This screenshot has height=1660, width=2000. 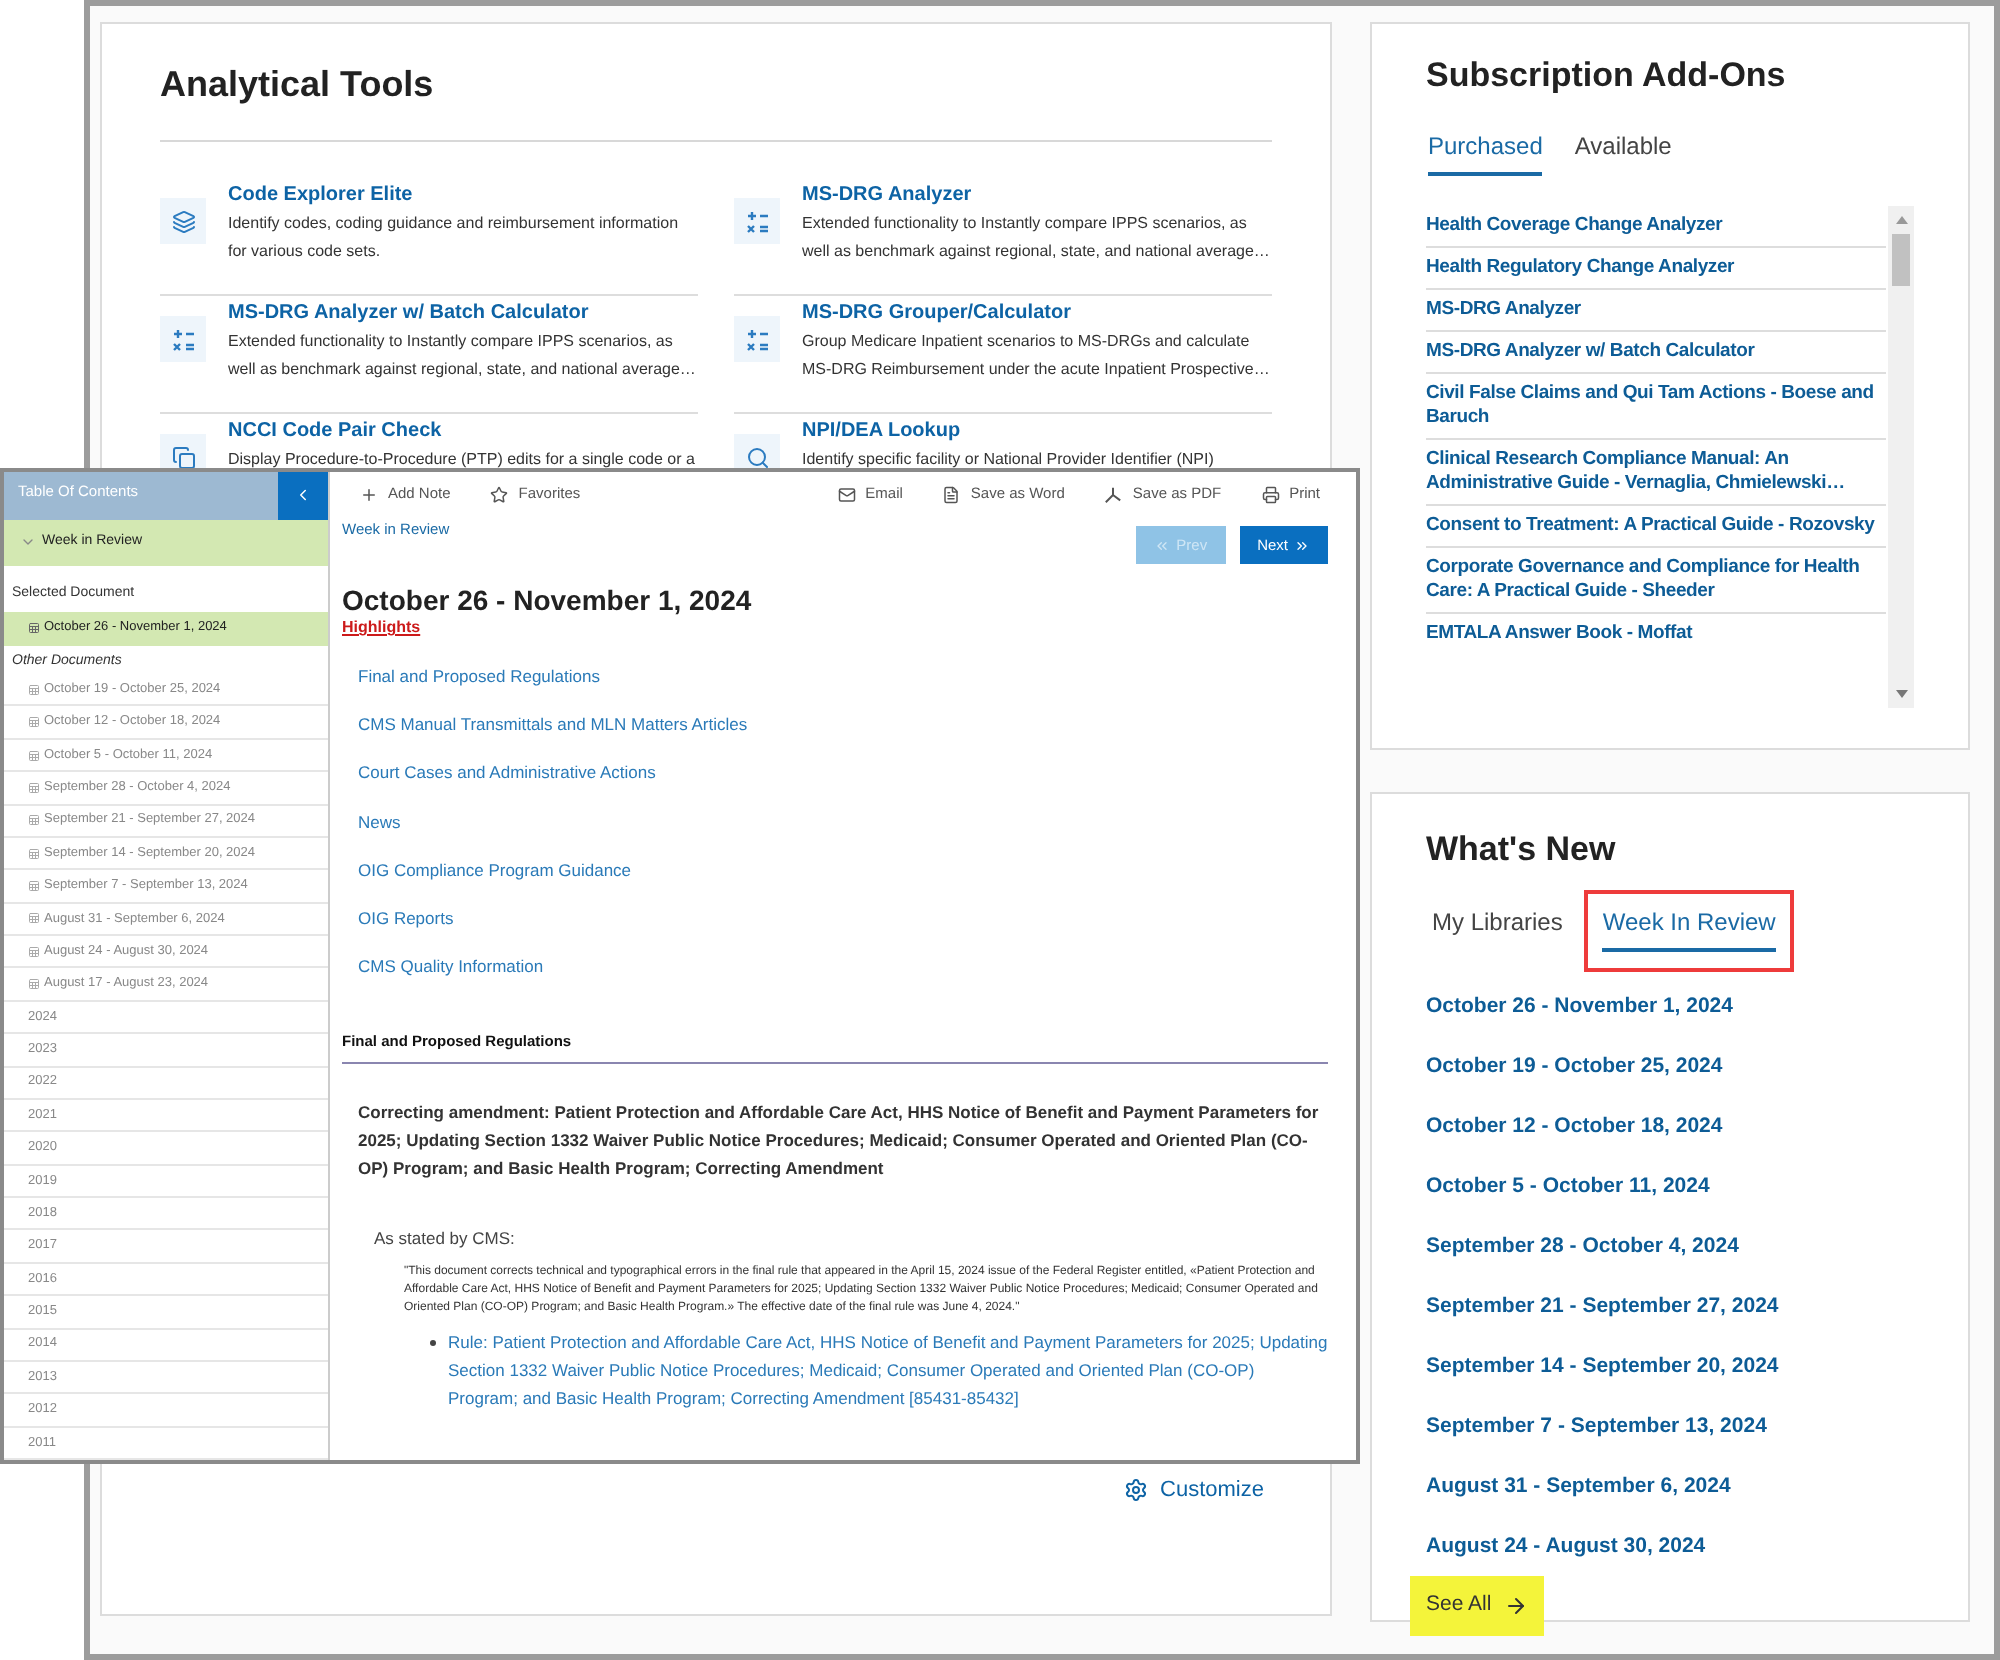 What do you see at coordinates (1302, 545) in the screenshot?
I see `double-chevron-right-icon` at bounding box center [1302, 545].